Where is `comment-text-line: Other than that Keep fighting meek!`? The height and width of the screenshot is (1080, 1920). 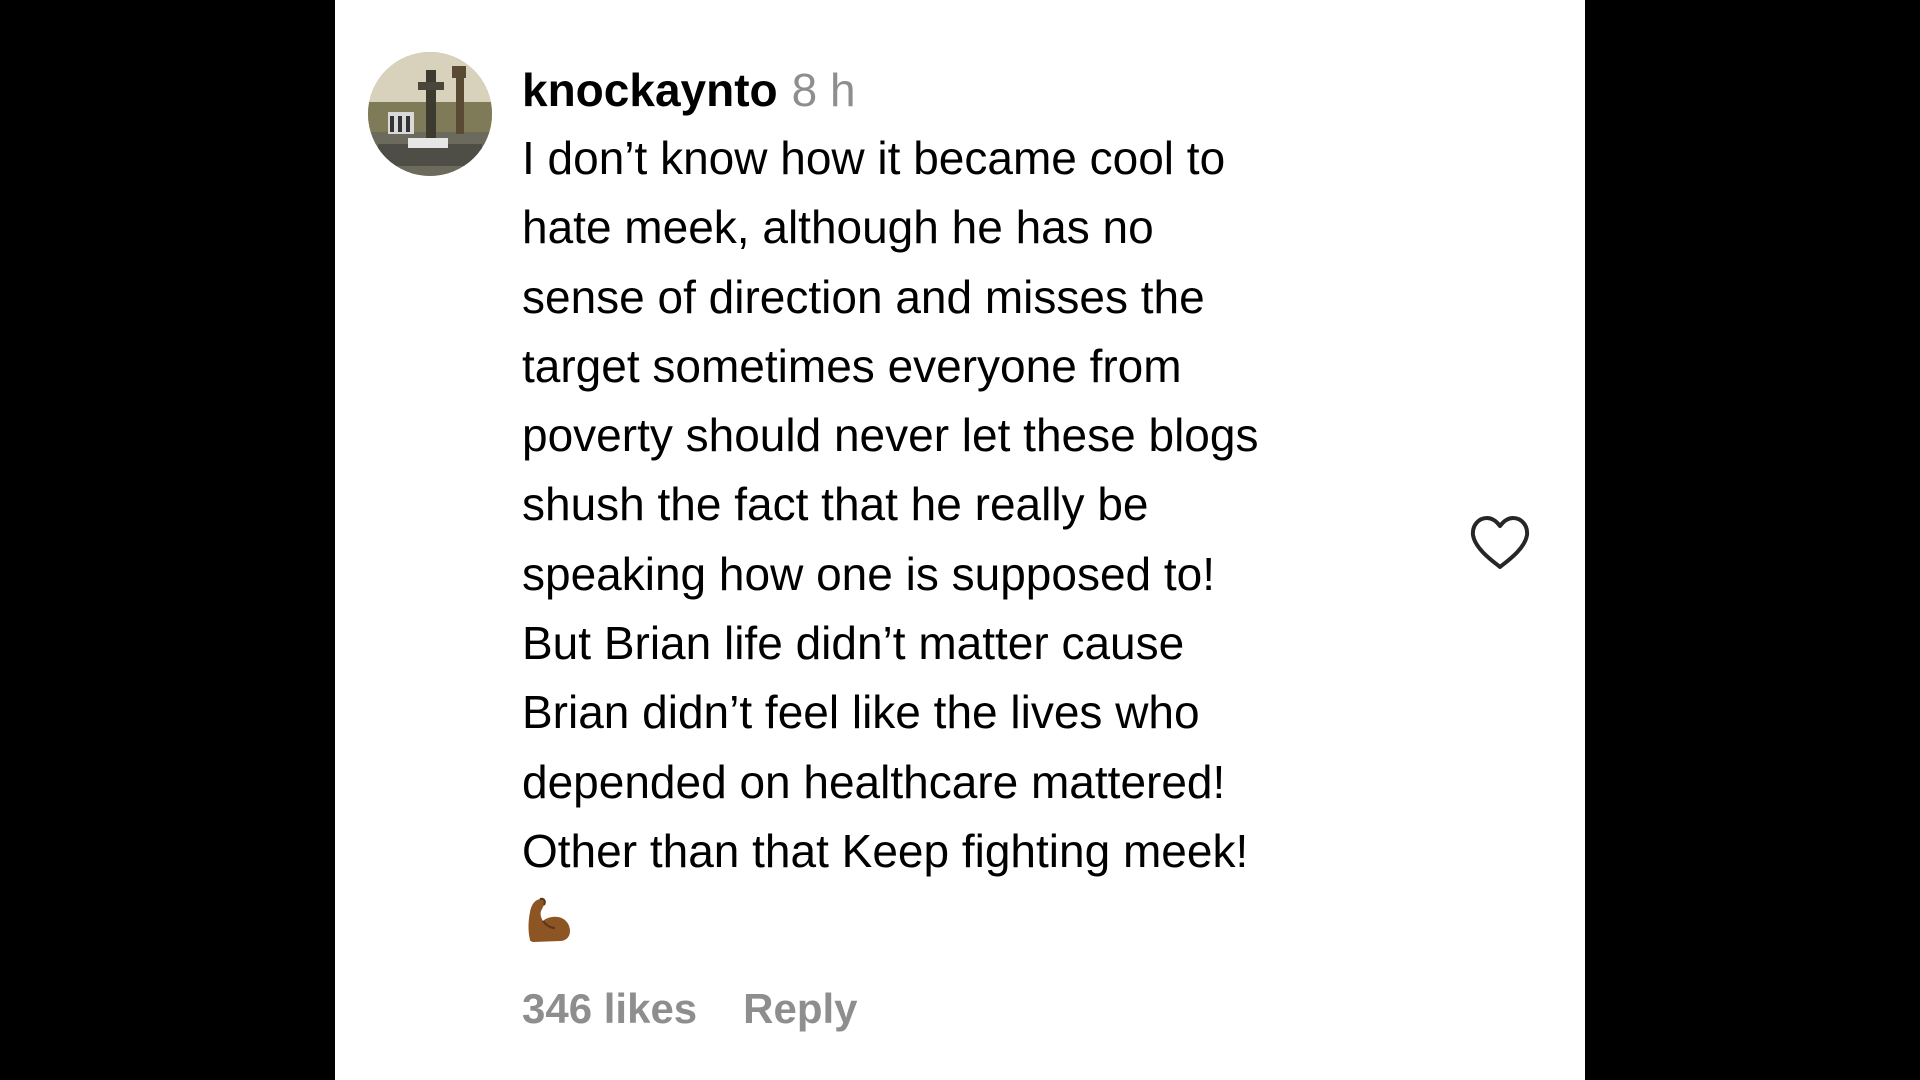
comment-text-line: Other than that Keep fighting meek! is located at coordinates (885, 850).